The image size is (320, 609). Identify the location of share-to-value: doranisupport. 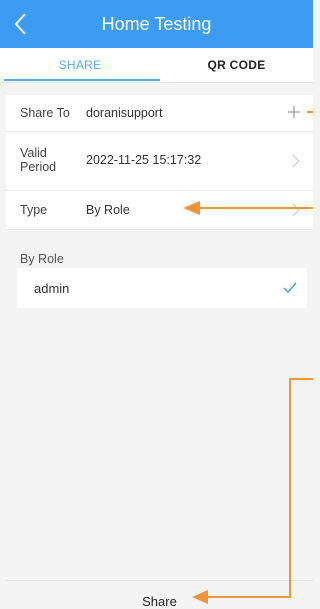
(124, 113).